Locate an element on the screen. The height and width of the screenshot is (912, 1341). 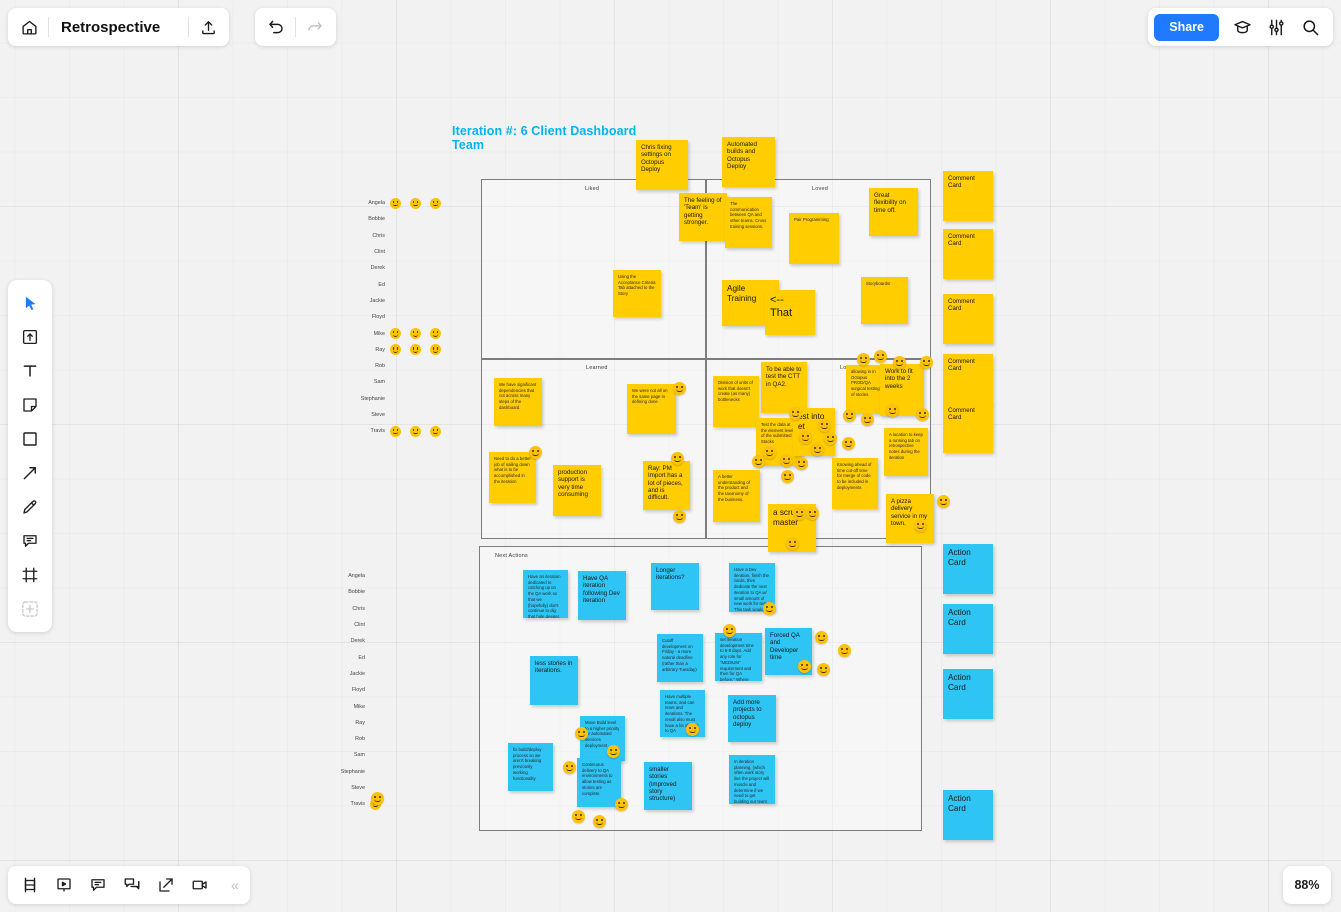
external-link-icon is located at coordinates (166, 885).